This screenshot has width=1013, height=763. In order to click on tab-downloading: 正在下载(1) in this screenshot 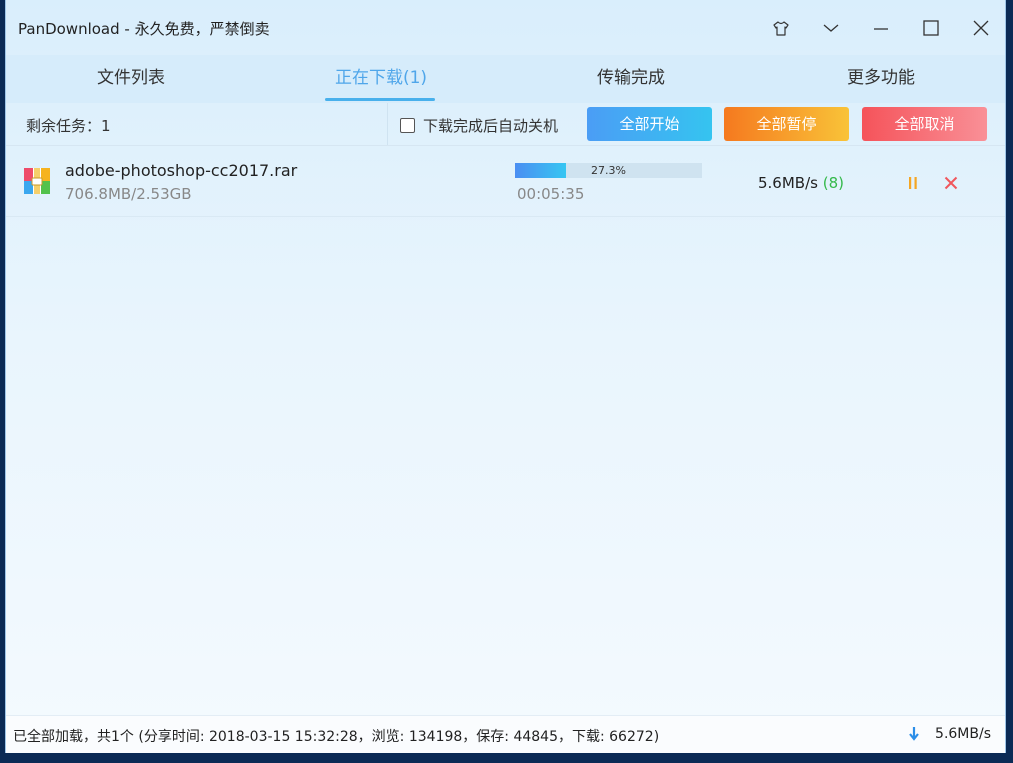, I will do `click(381, 79)`.